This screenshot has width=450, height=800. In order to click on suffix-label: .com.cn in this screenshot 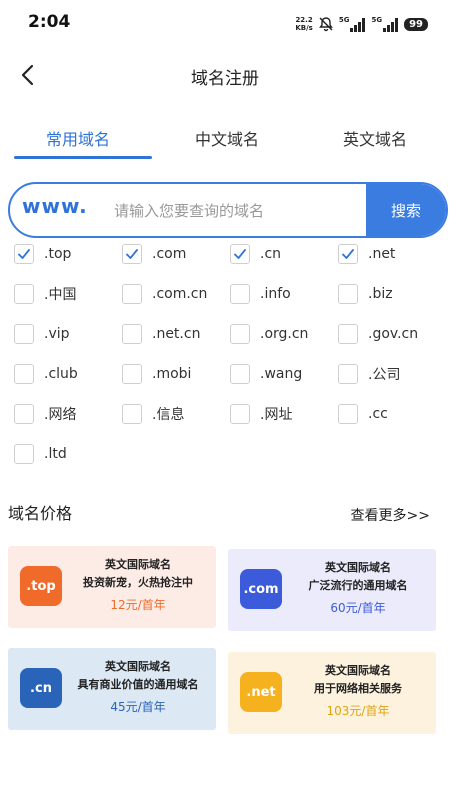, I will do `click(180, 294)`.